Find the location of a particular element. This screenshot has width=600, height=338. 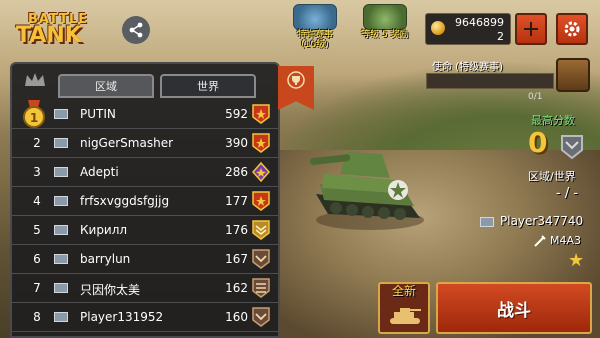

player-name: Adepti is located at coordinates (99, 172).